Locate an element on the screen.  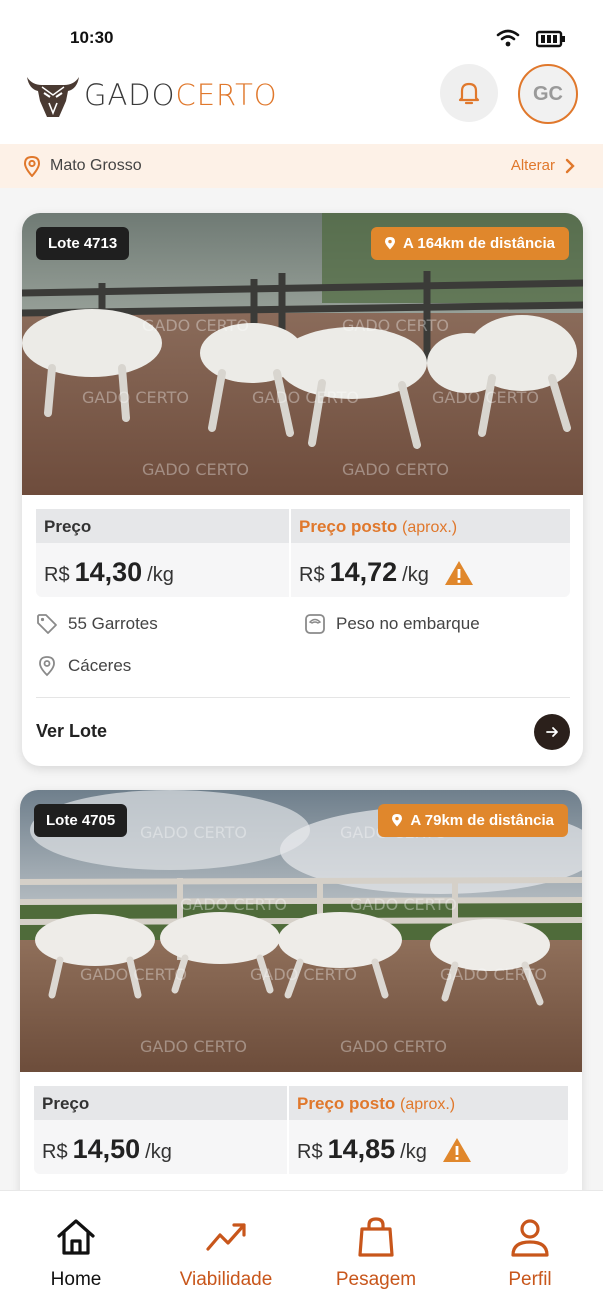
scale-icon is located at coordinates (315, 624).